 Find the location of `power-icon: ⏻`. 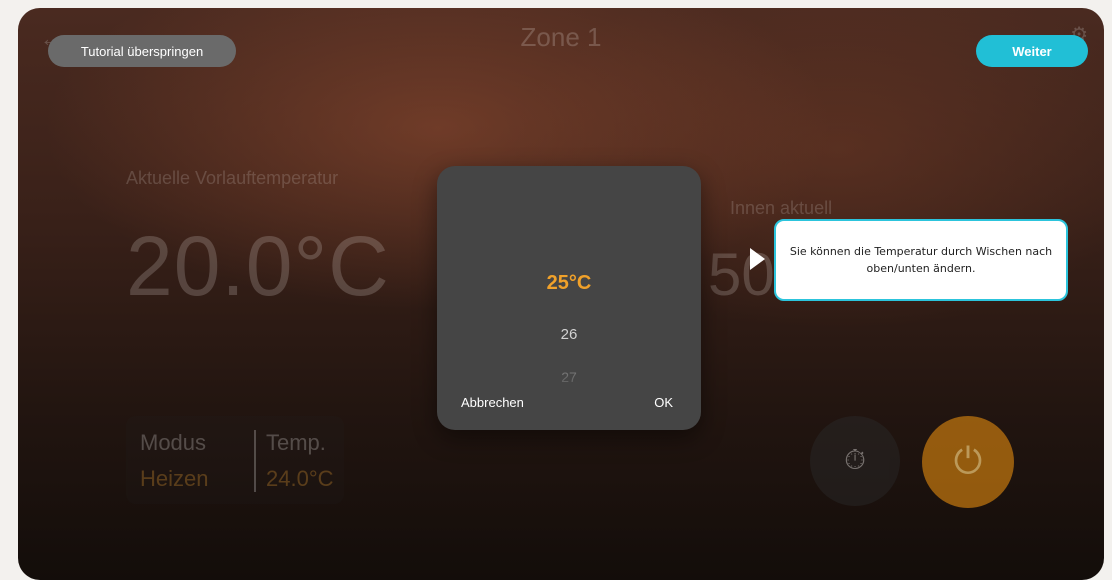

power-icon: ⏻ is located at coordinates (968, 460).